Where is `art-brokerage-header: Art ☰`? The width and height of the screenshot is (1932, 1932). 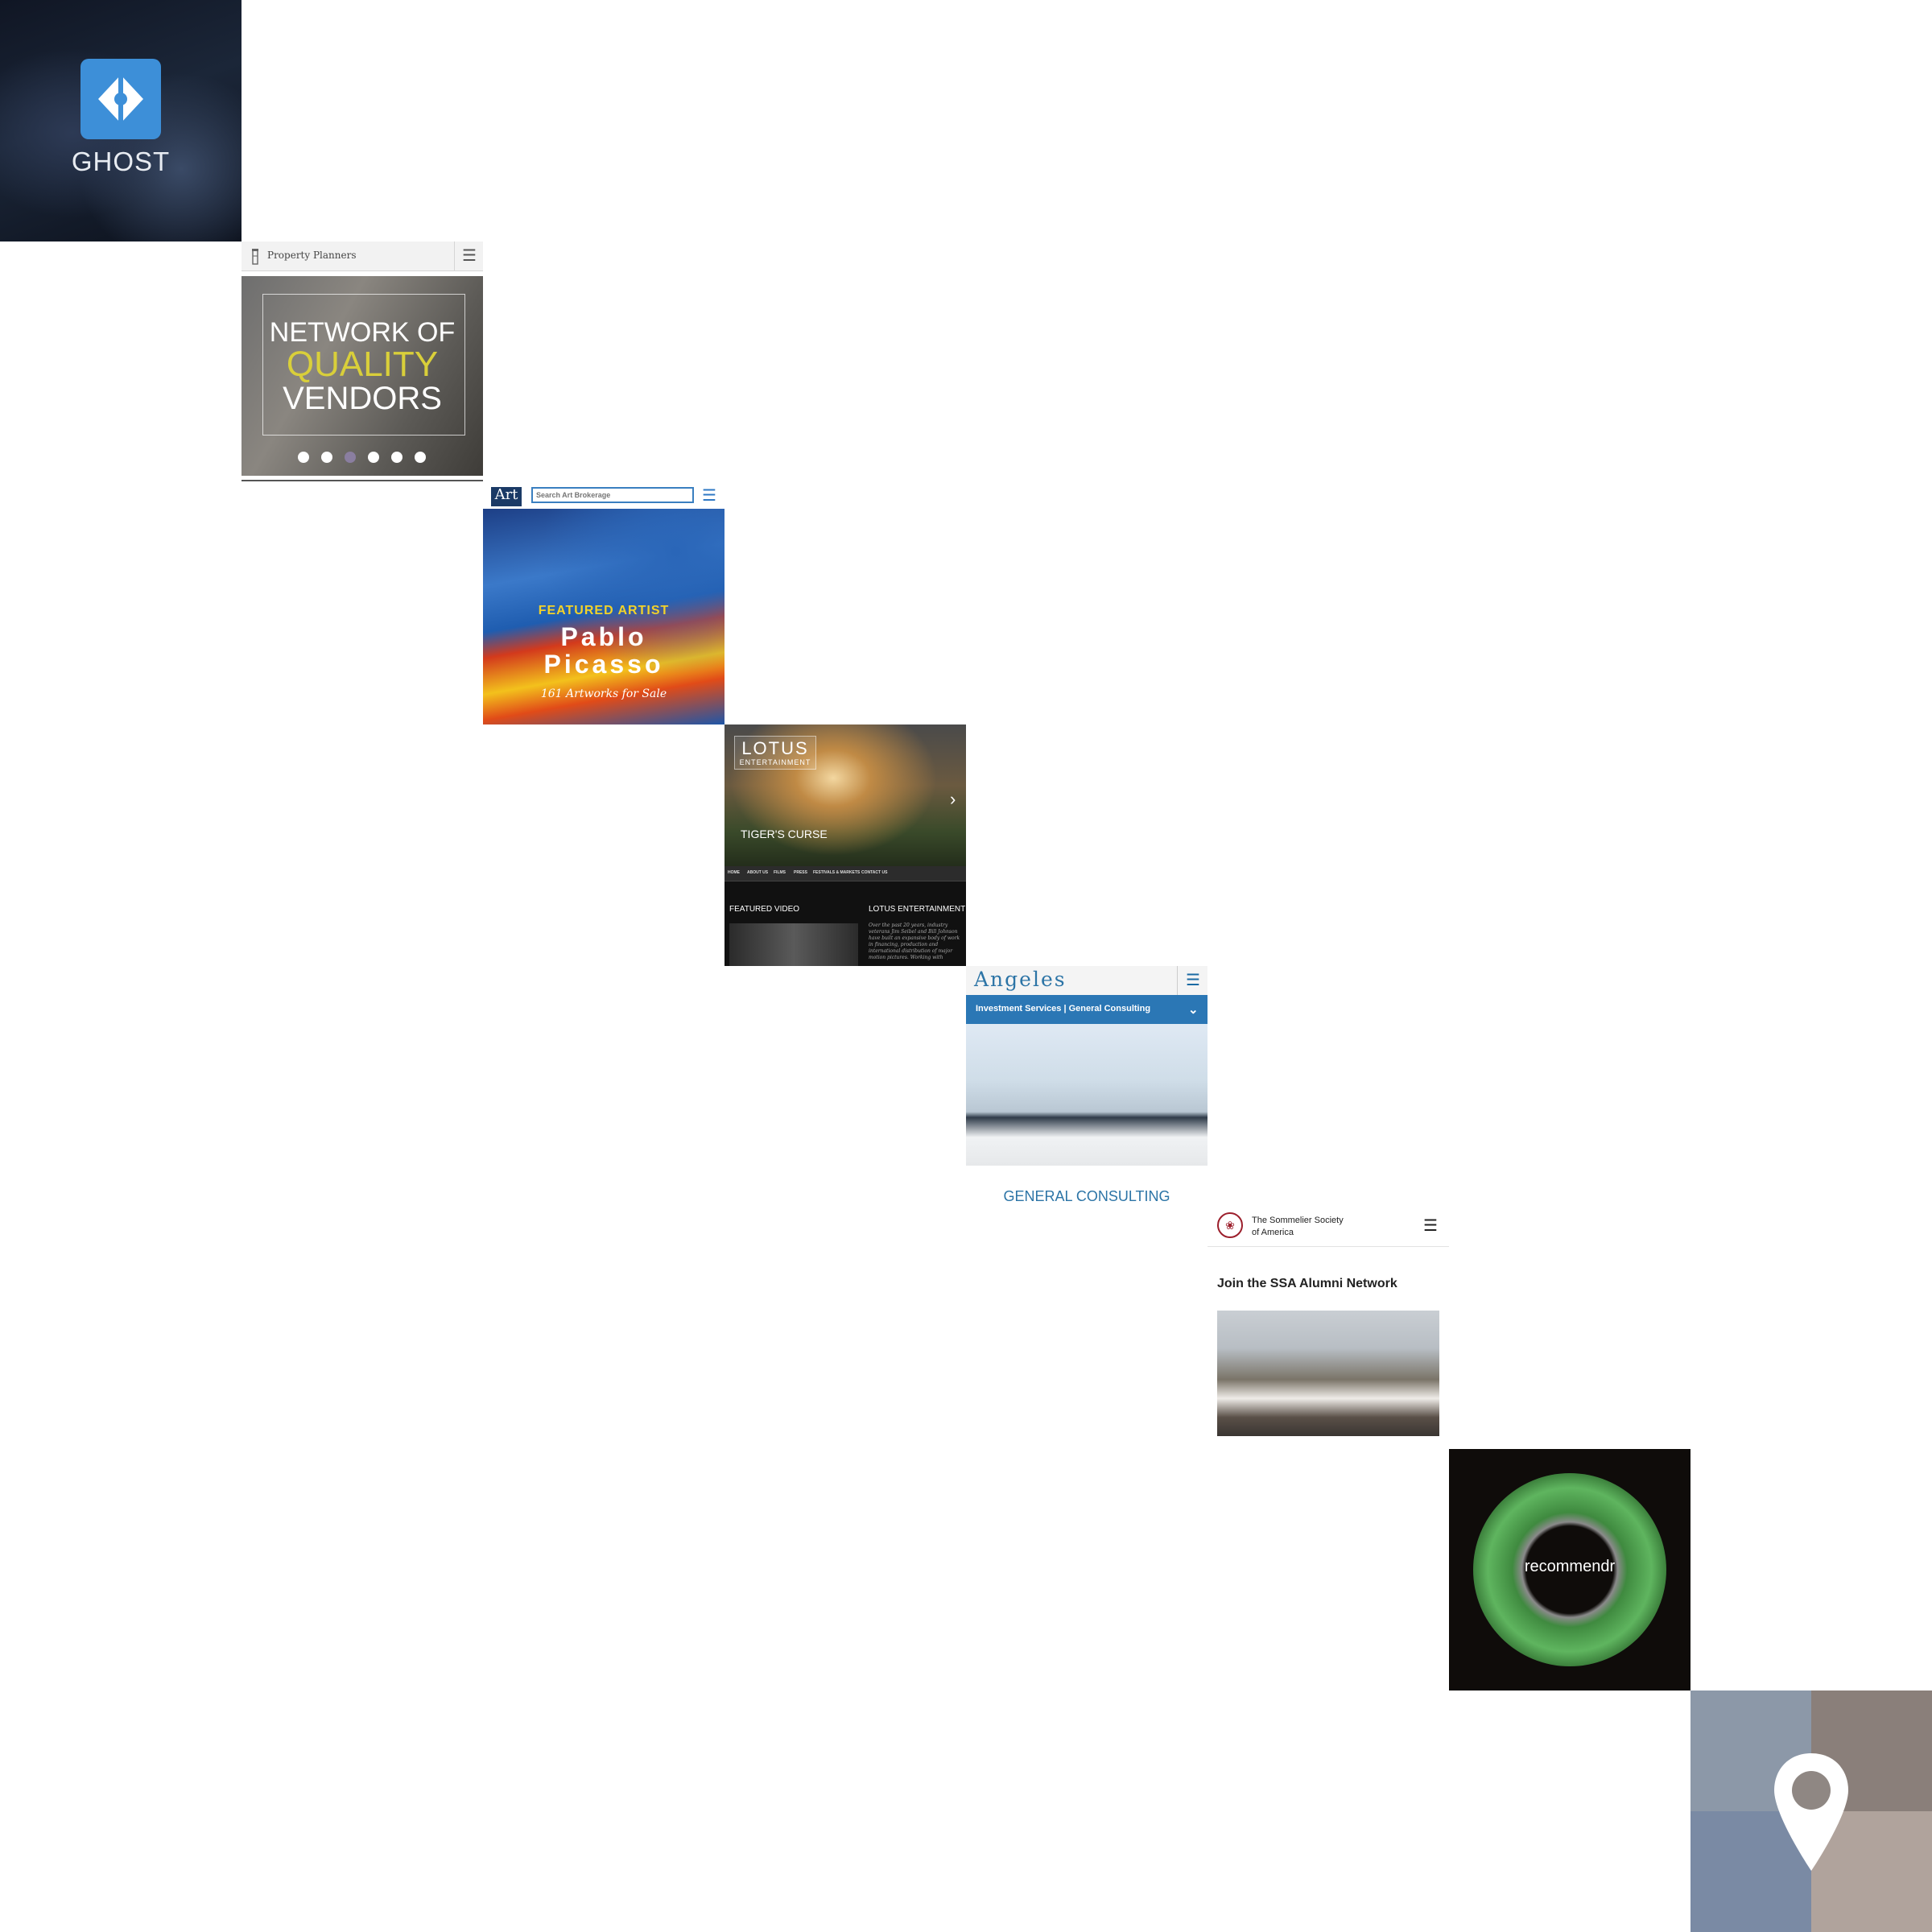 art-brokerage-header: Art ☰ is located at coordinates (603, 496).